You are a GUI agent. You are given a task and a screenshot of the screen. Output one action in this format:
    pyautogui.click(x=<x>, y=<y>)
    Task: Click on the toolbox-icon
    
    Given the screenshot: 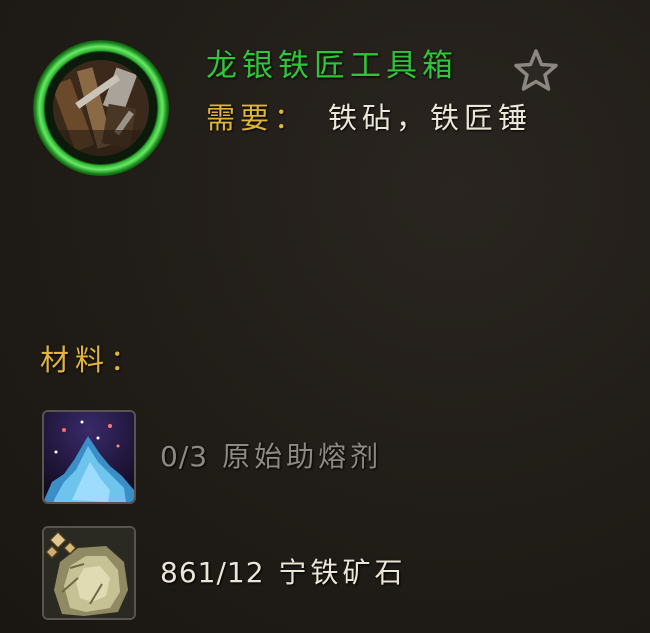 What is the action you would take?
    pyautogui.click(x=101, y=108)
    